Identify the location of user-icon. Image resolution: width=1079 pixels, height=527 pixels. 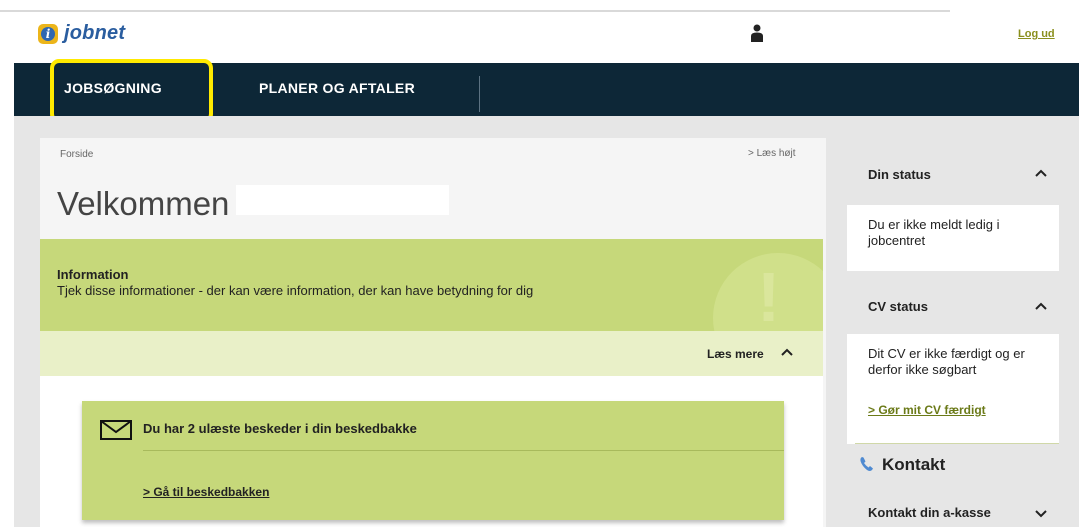
(757, 33).